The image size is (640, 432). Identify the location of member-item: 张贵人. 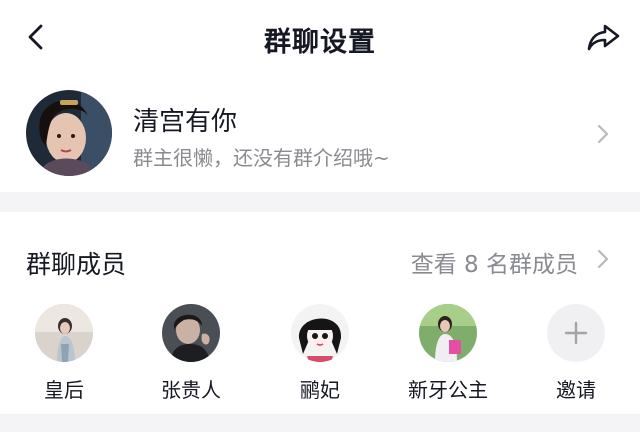
(191, 353).